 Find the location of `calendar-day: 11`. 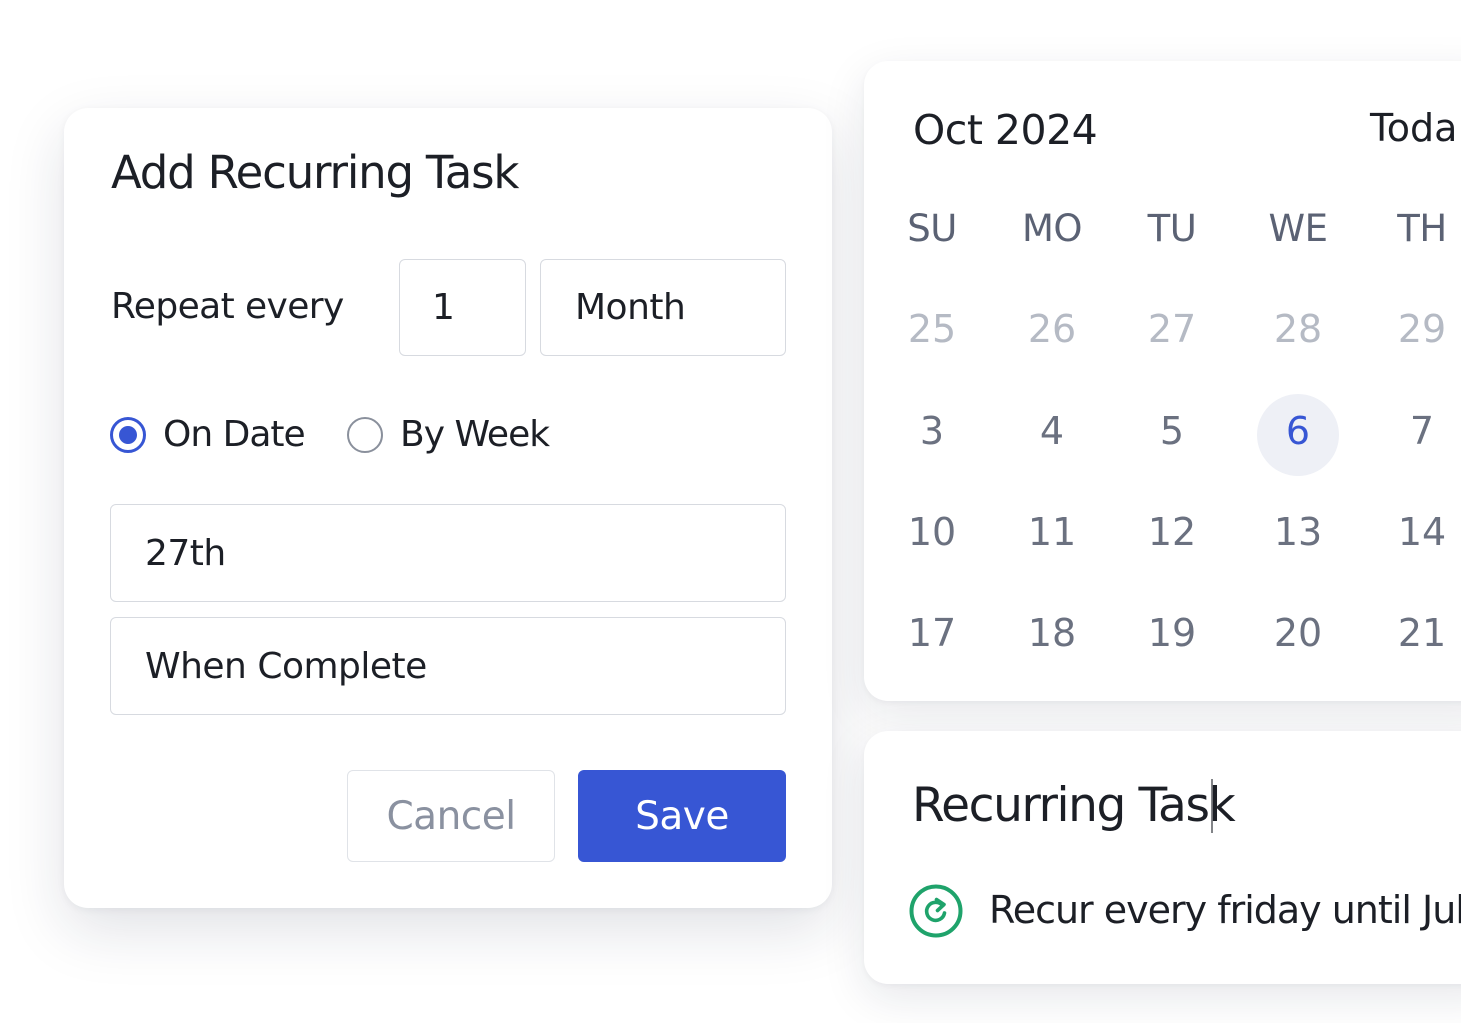

calendar-day: 11 is located at coordinates (1052, 532).